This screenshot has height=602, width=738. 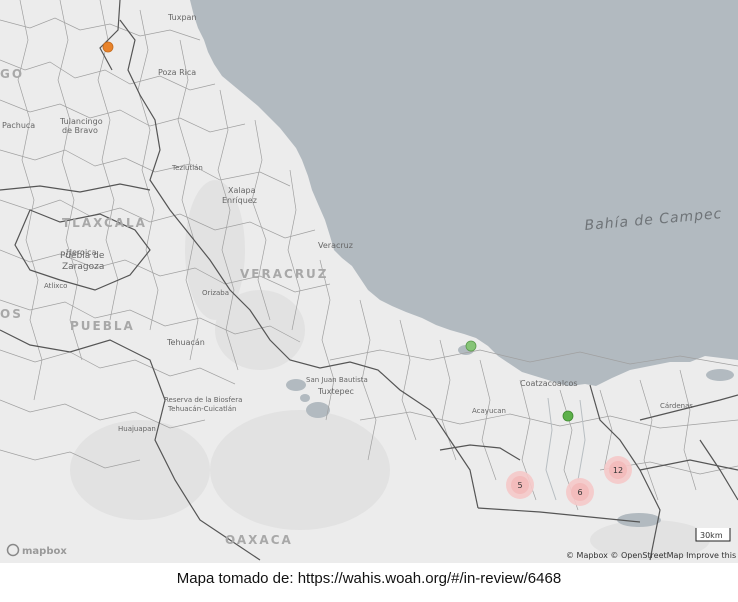 What do you see at coordinates (182, 17) in the screenshot?
I see `svg-text: Tuxpan` at bounding box center [182, 17].